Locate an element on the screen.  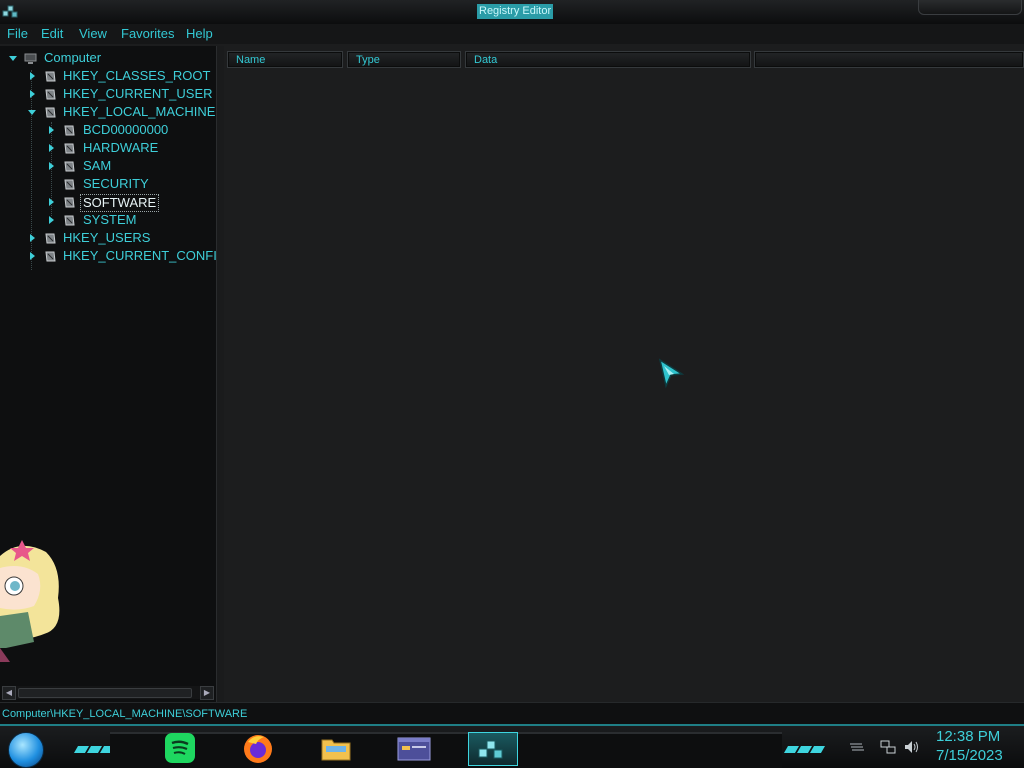
tree-horizontal-scrollbar: ◀ ▶ is located at coordinates (108, 693).